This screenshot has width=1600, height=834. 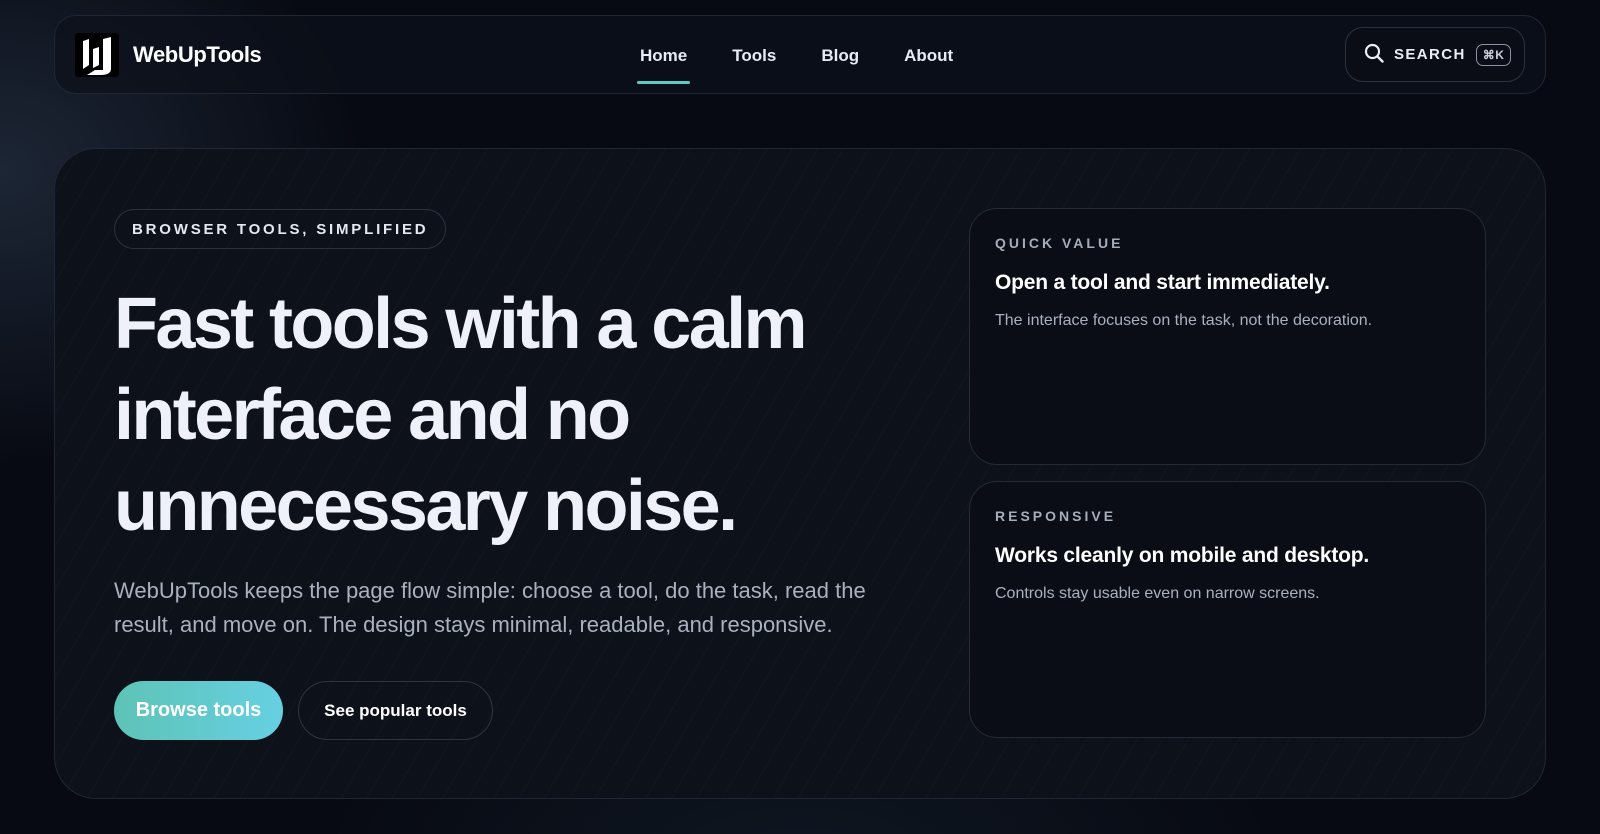 I want to click on search-label: SEARCH, so click(x=1430, y=54).